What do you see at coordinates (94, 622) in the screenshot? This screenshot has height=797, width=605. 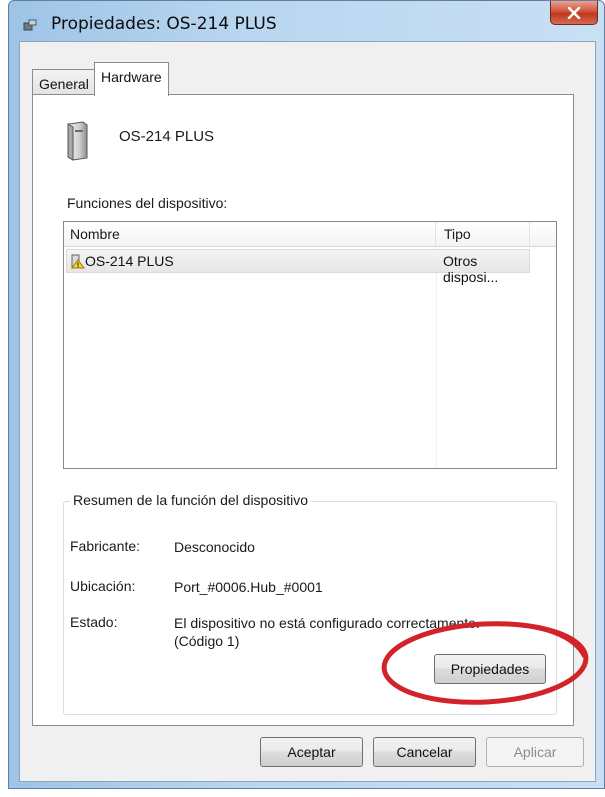 I see `status-label: Estado:` at bounding box center [94, 622].